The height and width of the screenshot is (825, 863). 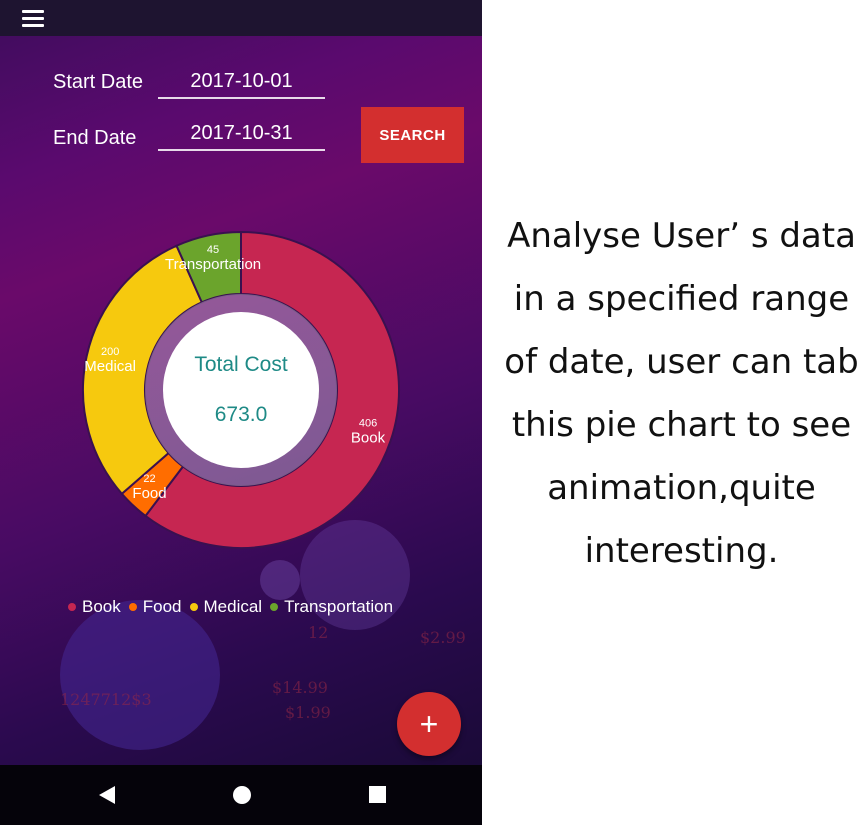 I want to click on center-value: 673.0, so click(x=241, y=414).